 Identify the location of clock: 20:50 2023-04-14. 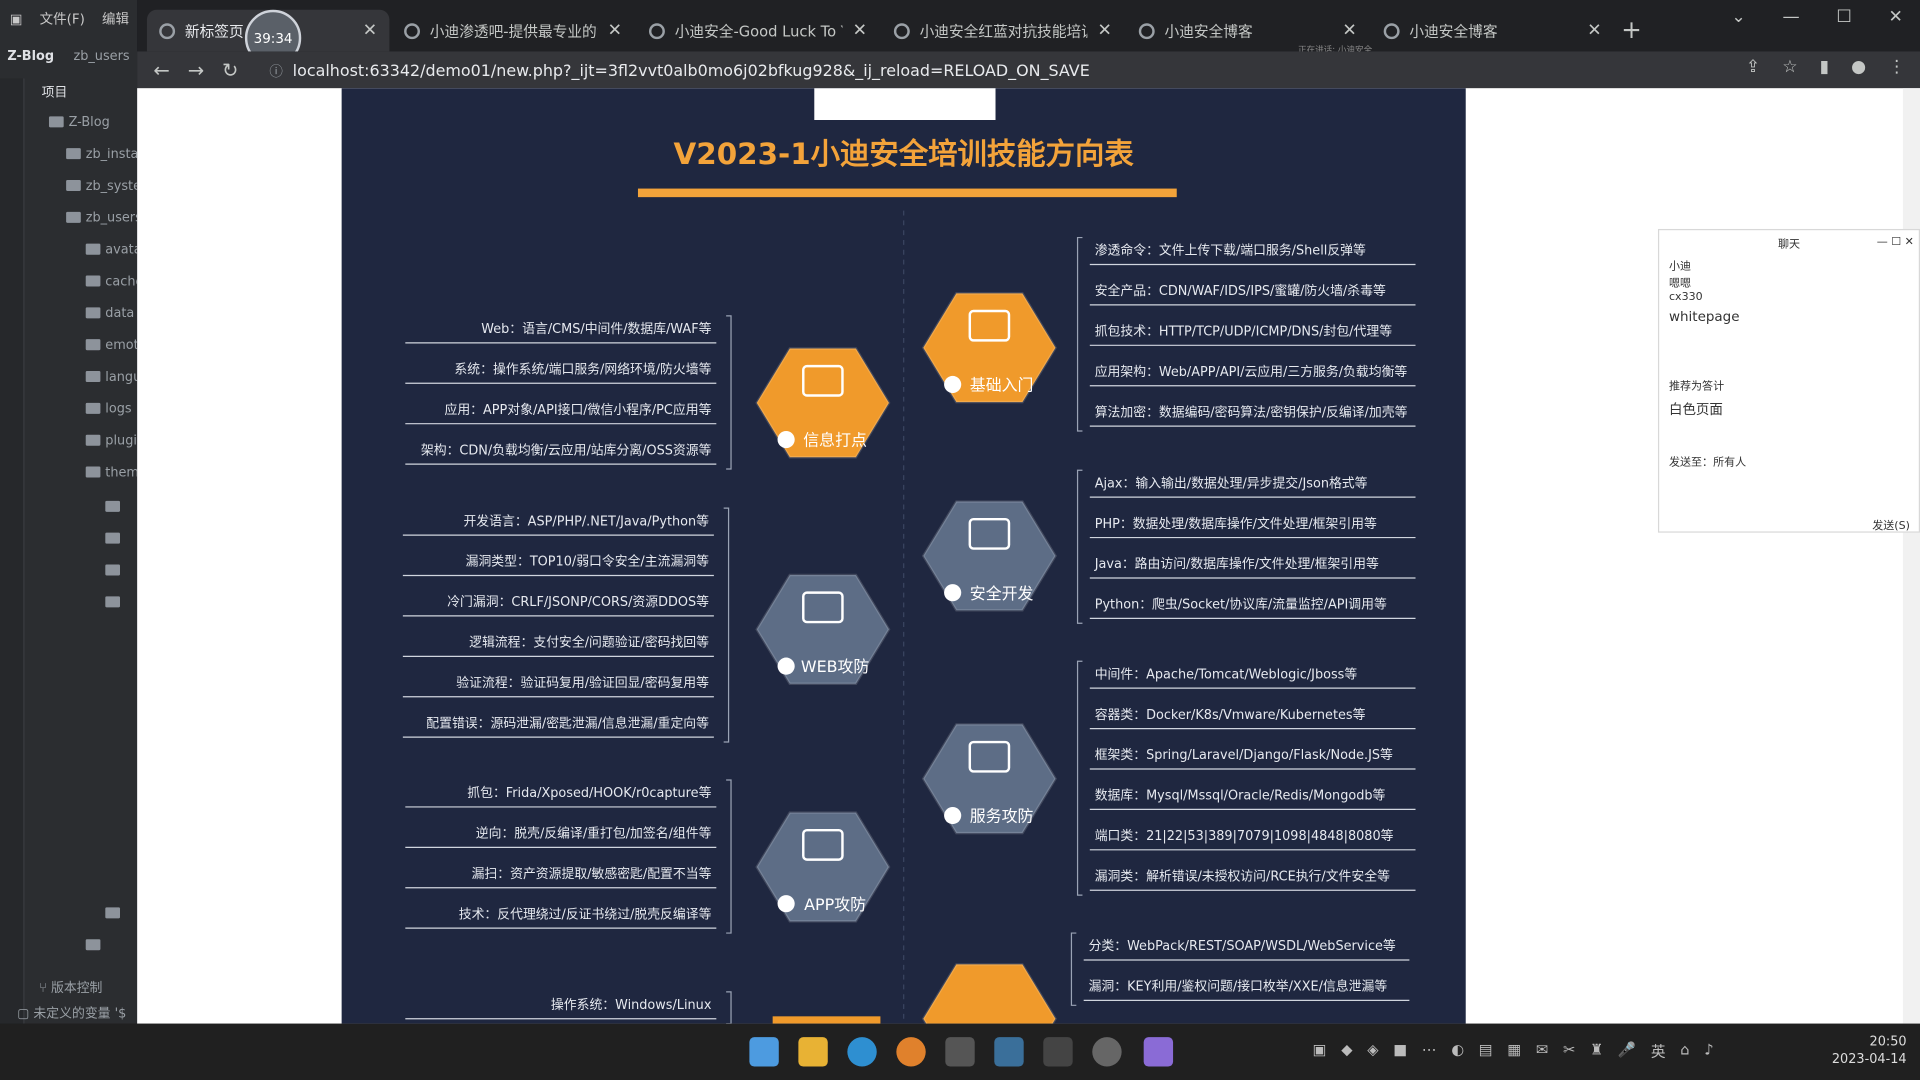
(1869, 1050).